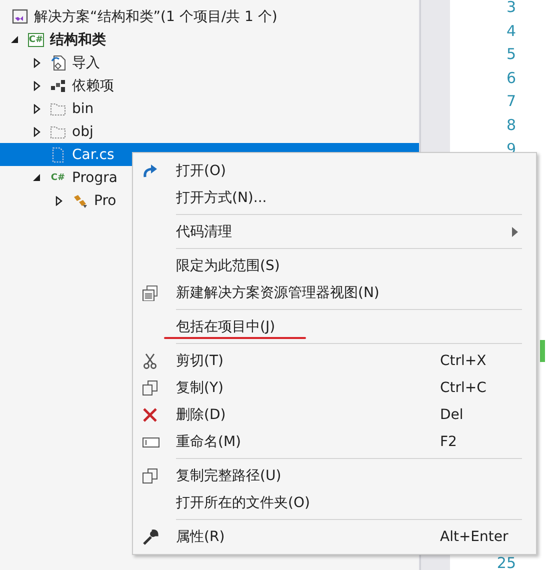 The image size is (547, 570). I want to click on csharp-project-icon: C#, so click(36, 39).